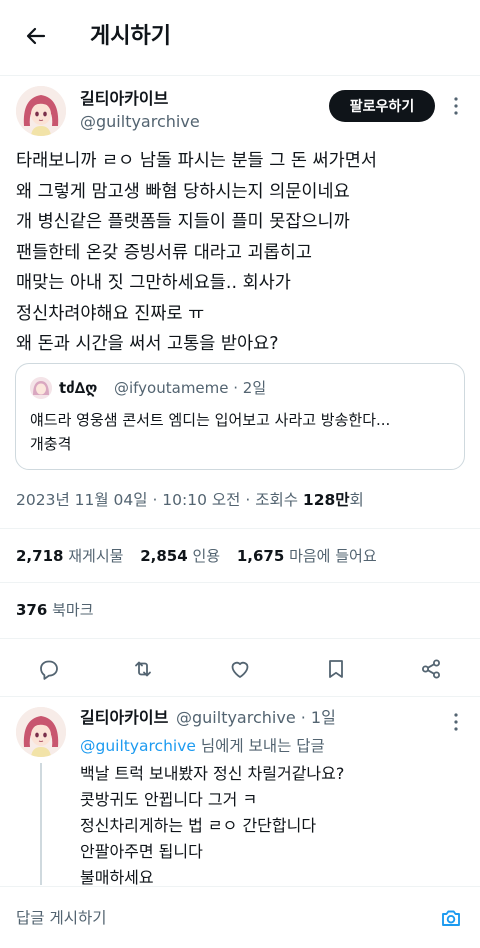  I want to click on back-button, so click(36, 36).